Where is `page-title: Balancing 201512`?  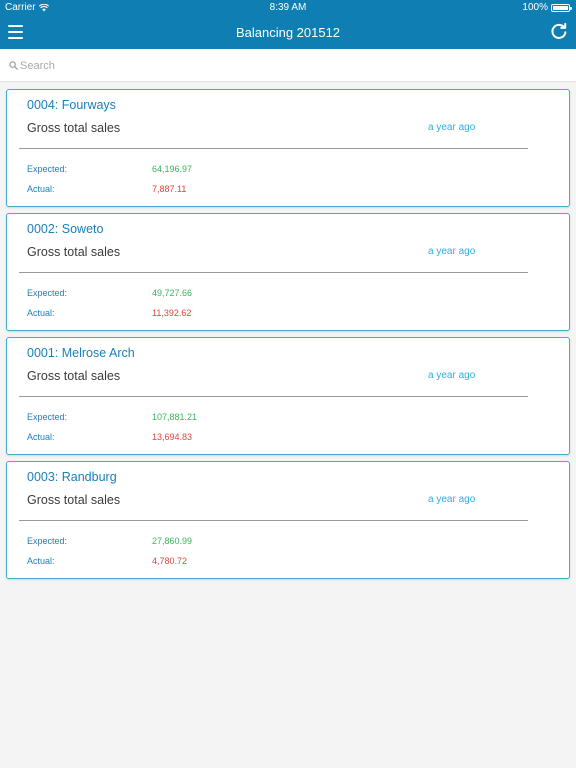 page-title: Balancing 201512 is located at coordinates (288, 32).